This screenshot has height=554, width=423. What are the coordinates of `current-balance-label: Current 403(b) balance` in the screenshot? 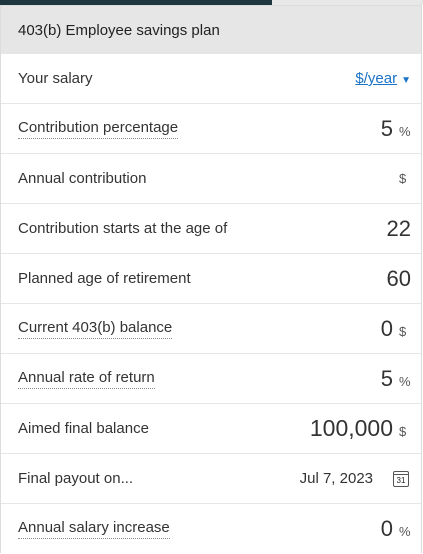 It's located at (95, 329).